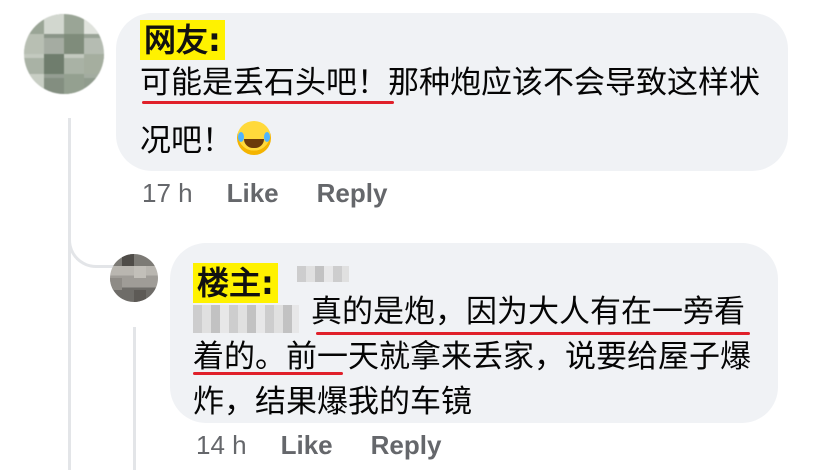 Image resolution: width=828 pixels, height=470 pixels. What do you see at coordinates (254, 138) in the screenshot?
I see `laughing-tears-emoji-icon` at bounding box center [254, 138].